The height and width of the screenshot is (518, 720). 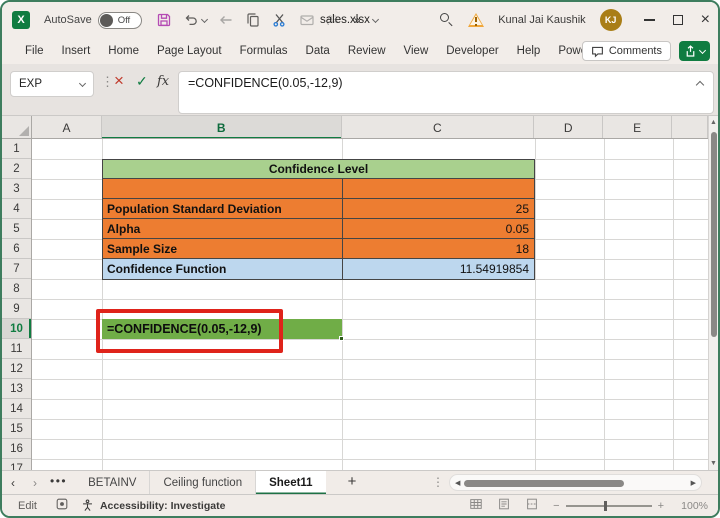 What do you see at coordinates (223, 208) in the screenshot?
I see `row-label: Population Standard Deviation` at bounding box center [223, 208].